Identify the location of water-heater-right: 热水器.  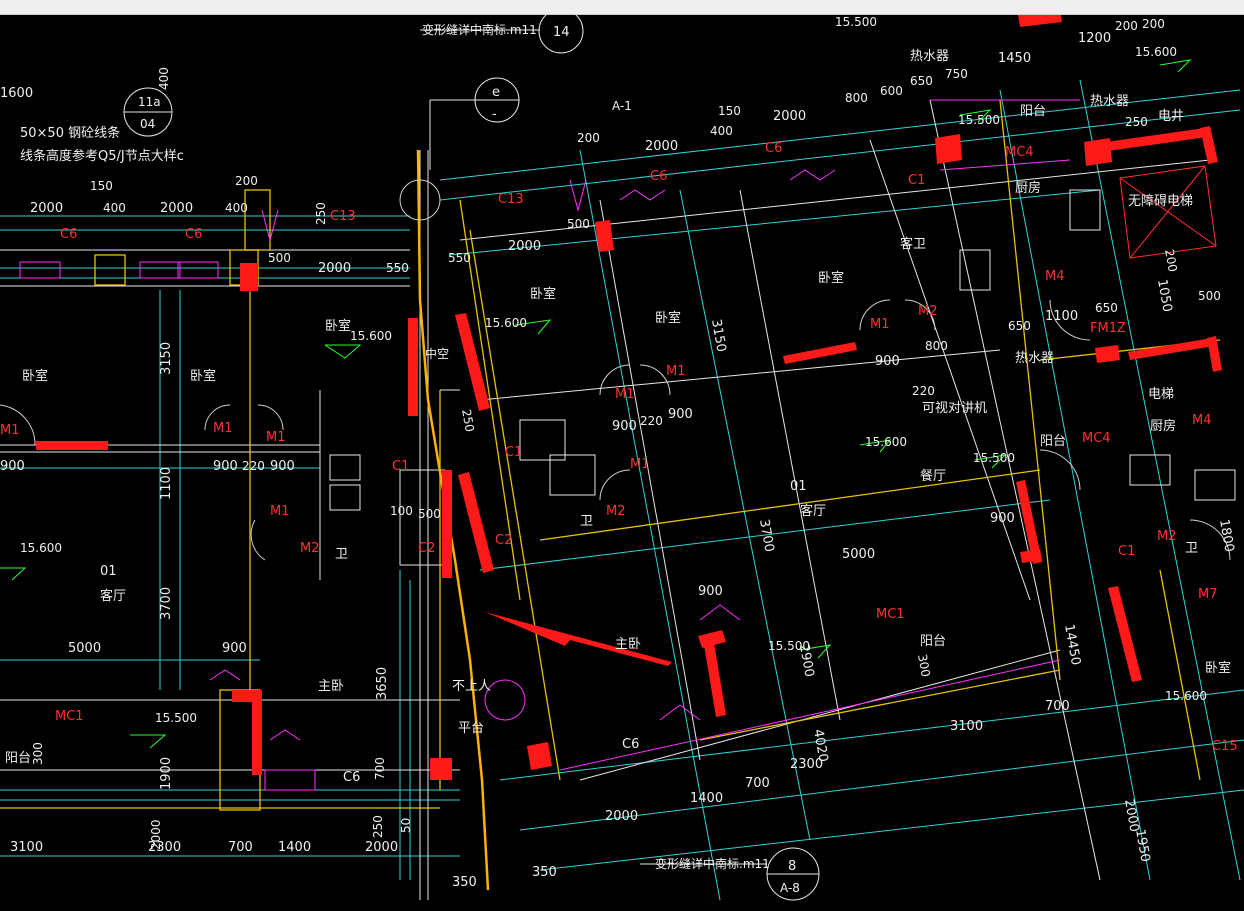
(1109, 101).